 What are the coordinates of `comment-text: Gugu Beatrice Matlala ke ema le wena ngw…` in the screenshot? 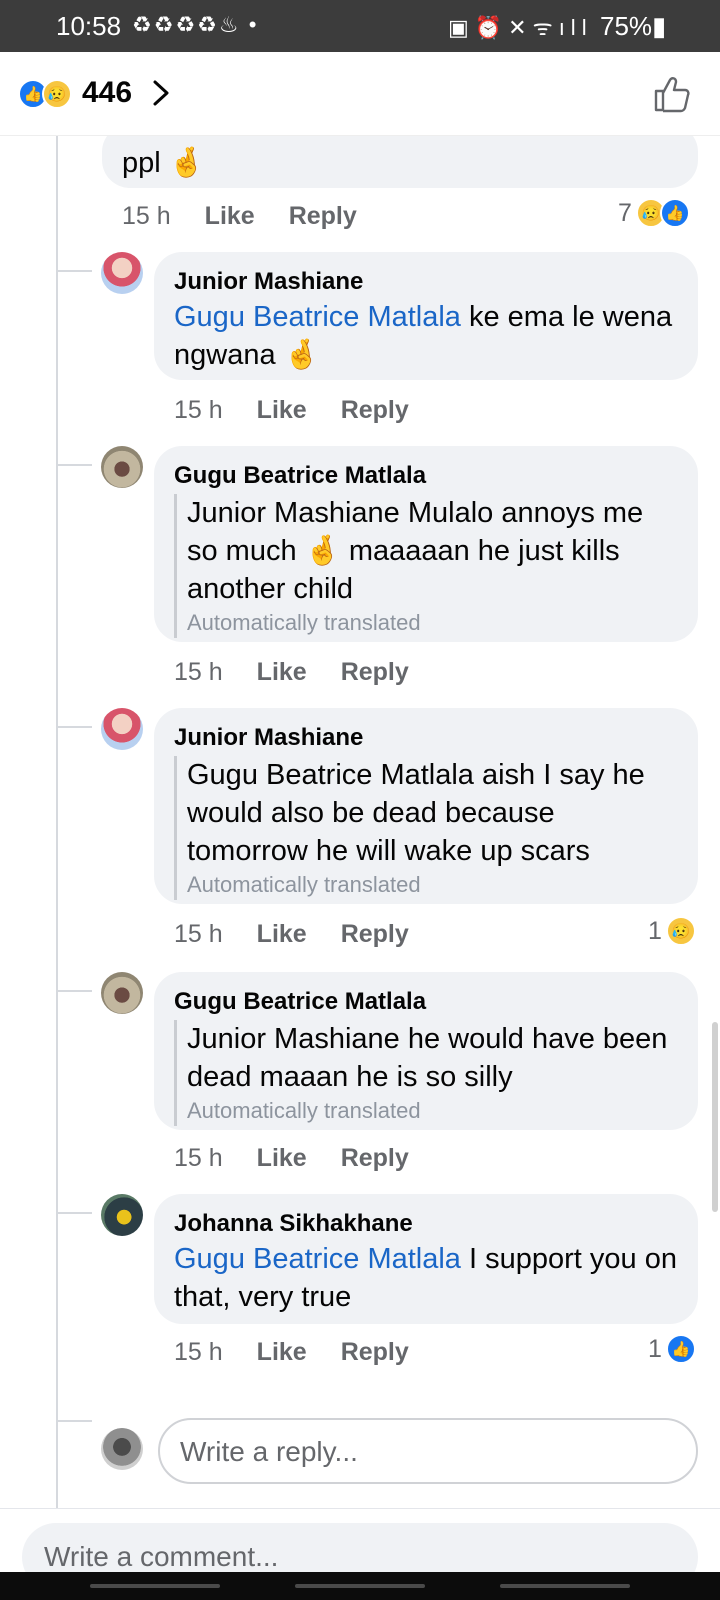 It's located at (426, 336).